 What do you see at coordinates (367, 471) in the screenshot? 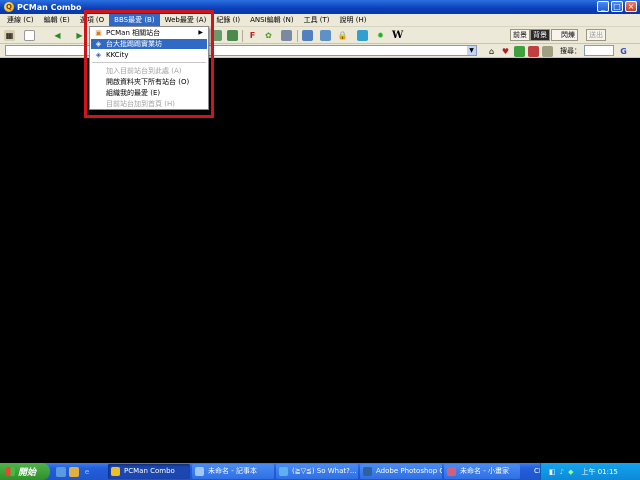
I see `photoshop-icon` at bounding box center [367, 471].